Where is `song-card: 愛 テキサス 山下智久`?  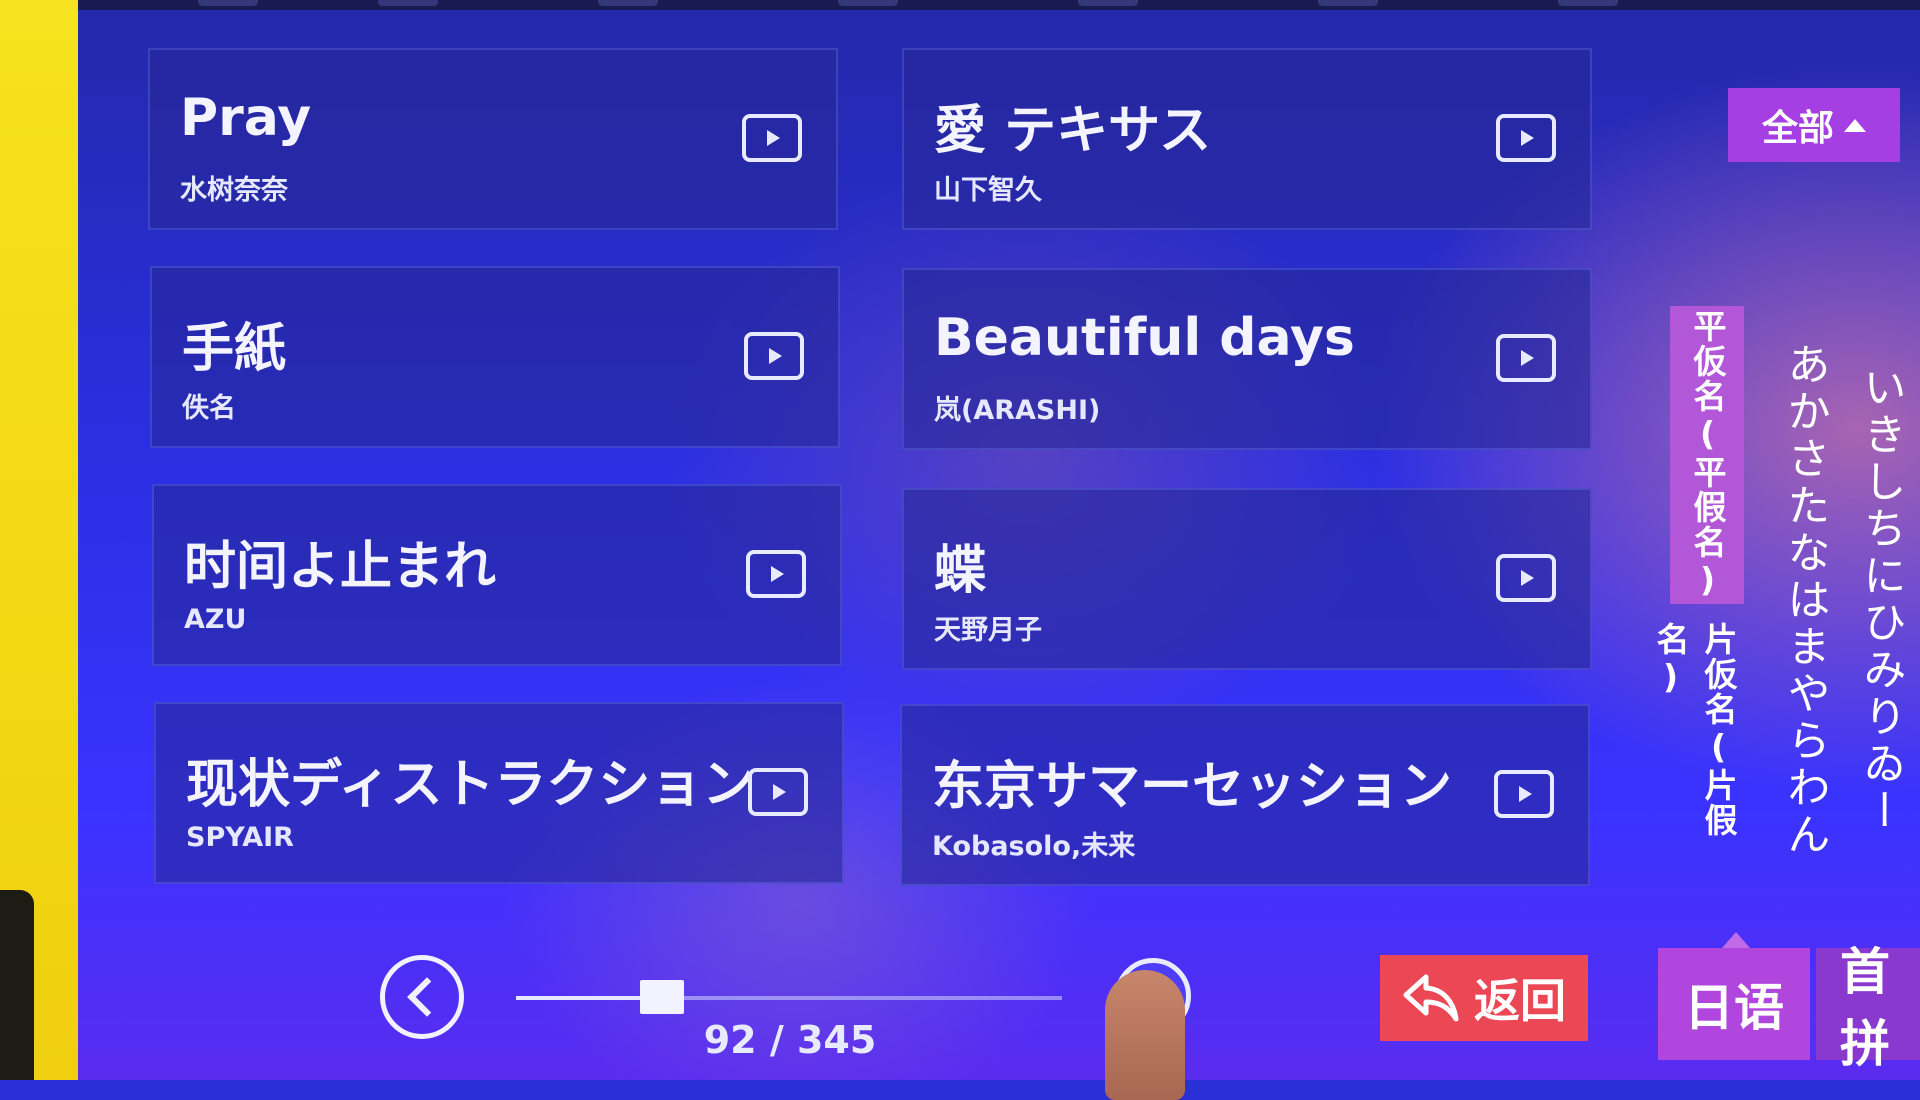
song-card: 愛 テキサス 山下智久 is located at coordinates (1247, 139).